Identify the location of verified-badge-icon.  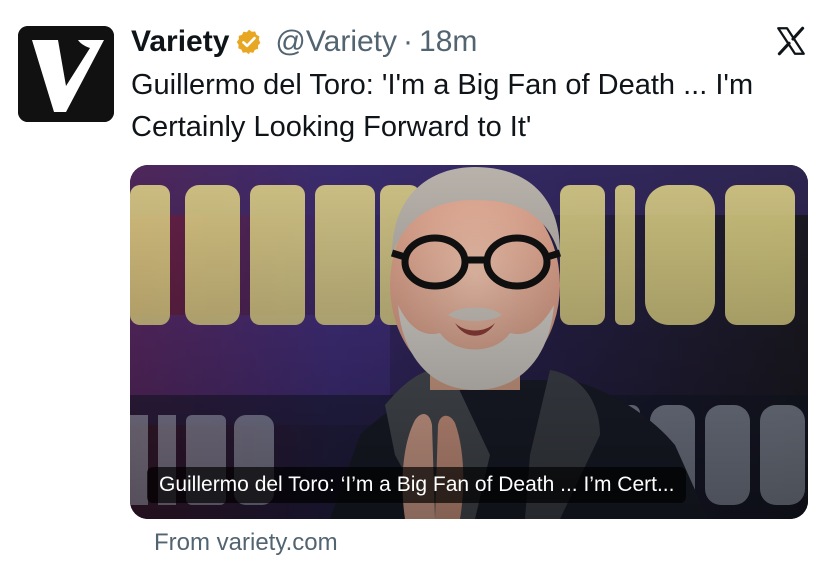
(249, 42).